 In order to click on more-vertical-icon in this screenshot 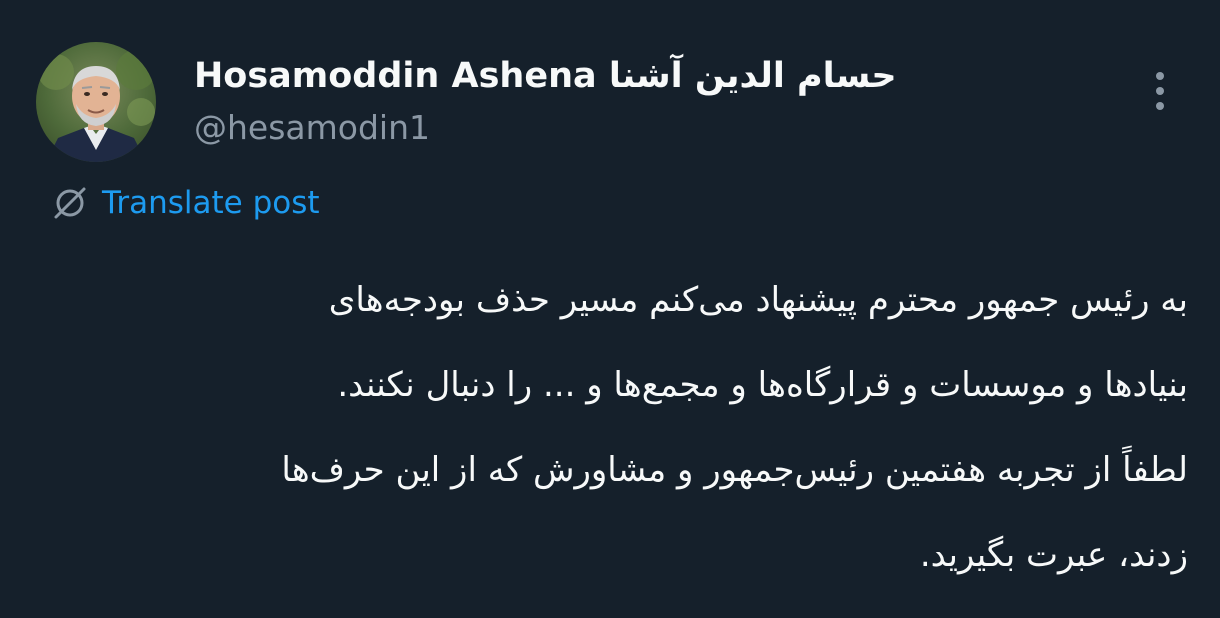, I will do `click(1160, 91)`.